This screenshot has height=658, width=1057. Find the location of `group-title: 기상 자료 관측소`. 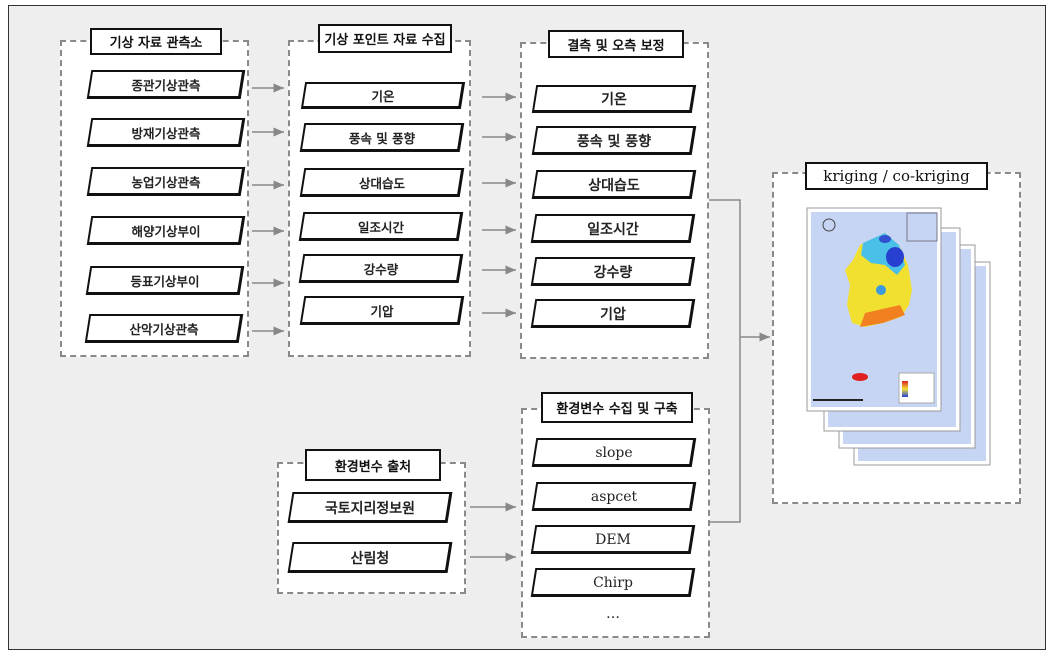

group-title: 기상 자료 관측소 is located at coordinates (156, 41).